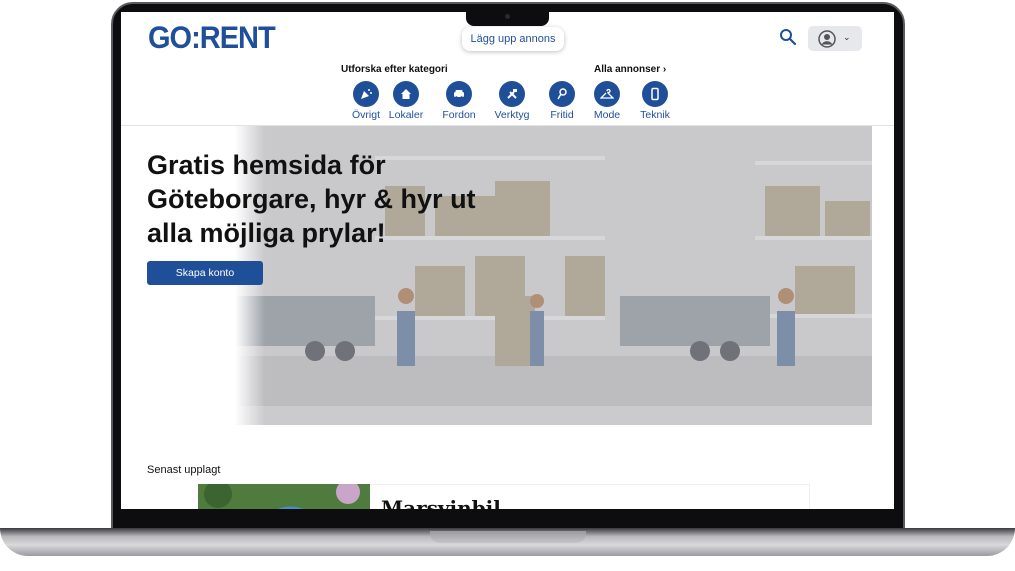 The image size is (1015, 571). I want to click on listing-image, so click(284, 496).